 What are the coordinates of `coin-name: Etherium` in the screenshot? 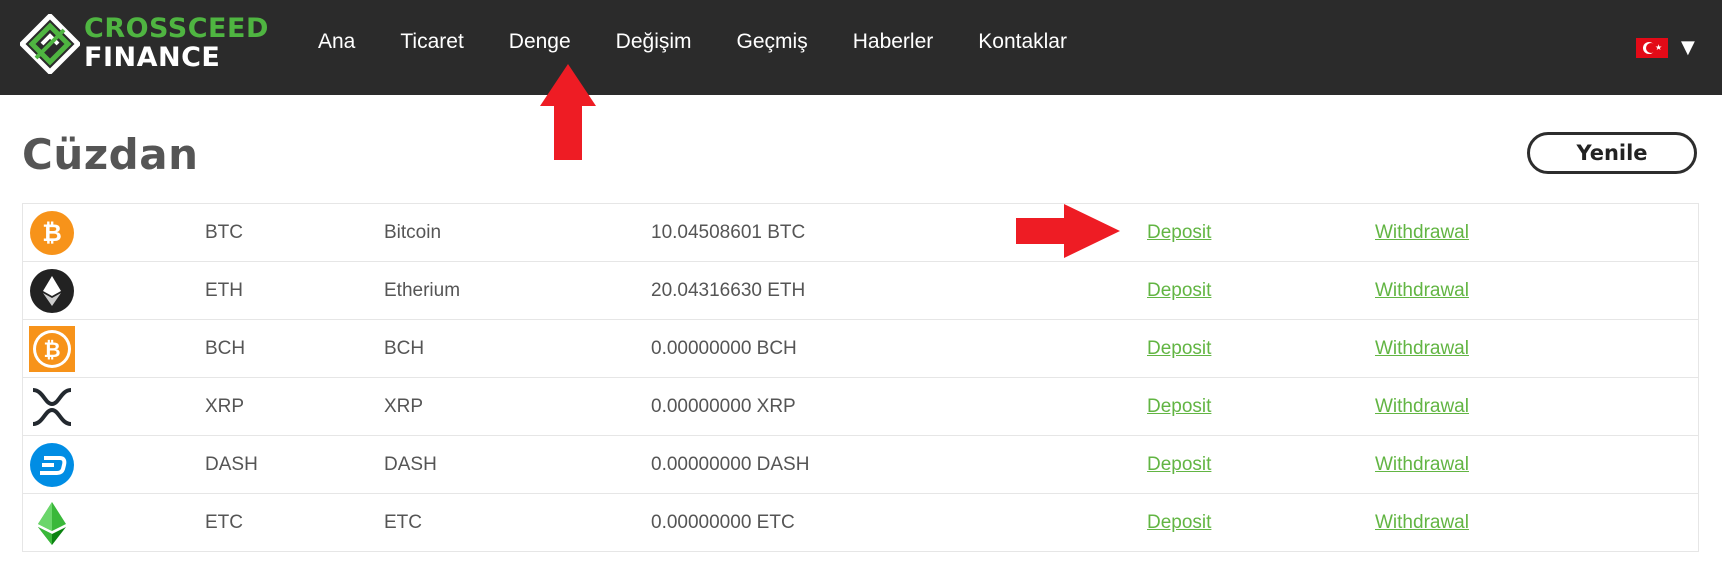 It's located at (422, 290).